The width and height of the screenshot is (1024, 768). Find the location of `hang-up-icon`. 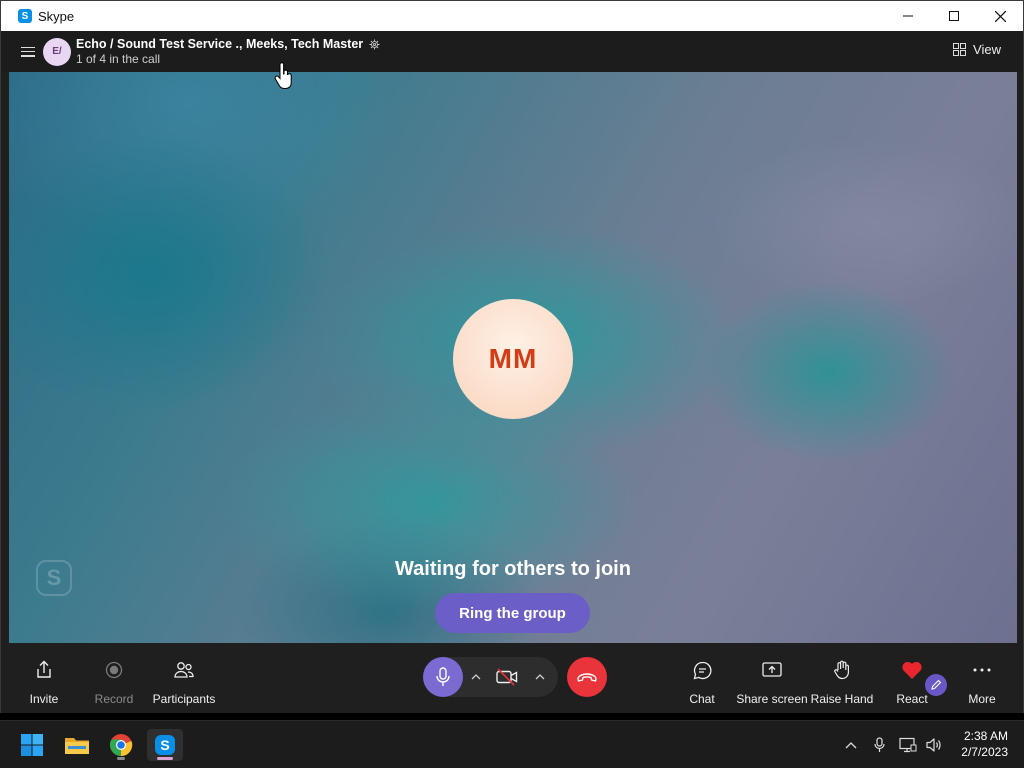

hang-up-icon is located at coordinates (587, 677).